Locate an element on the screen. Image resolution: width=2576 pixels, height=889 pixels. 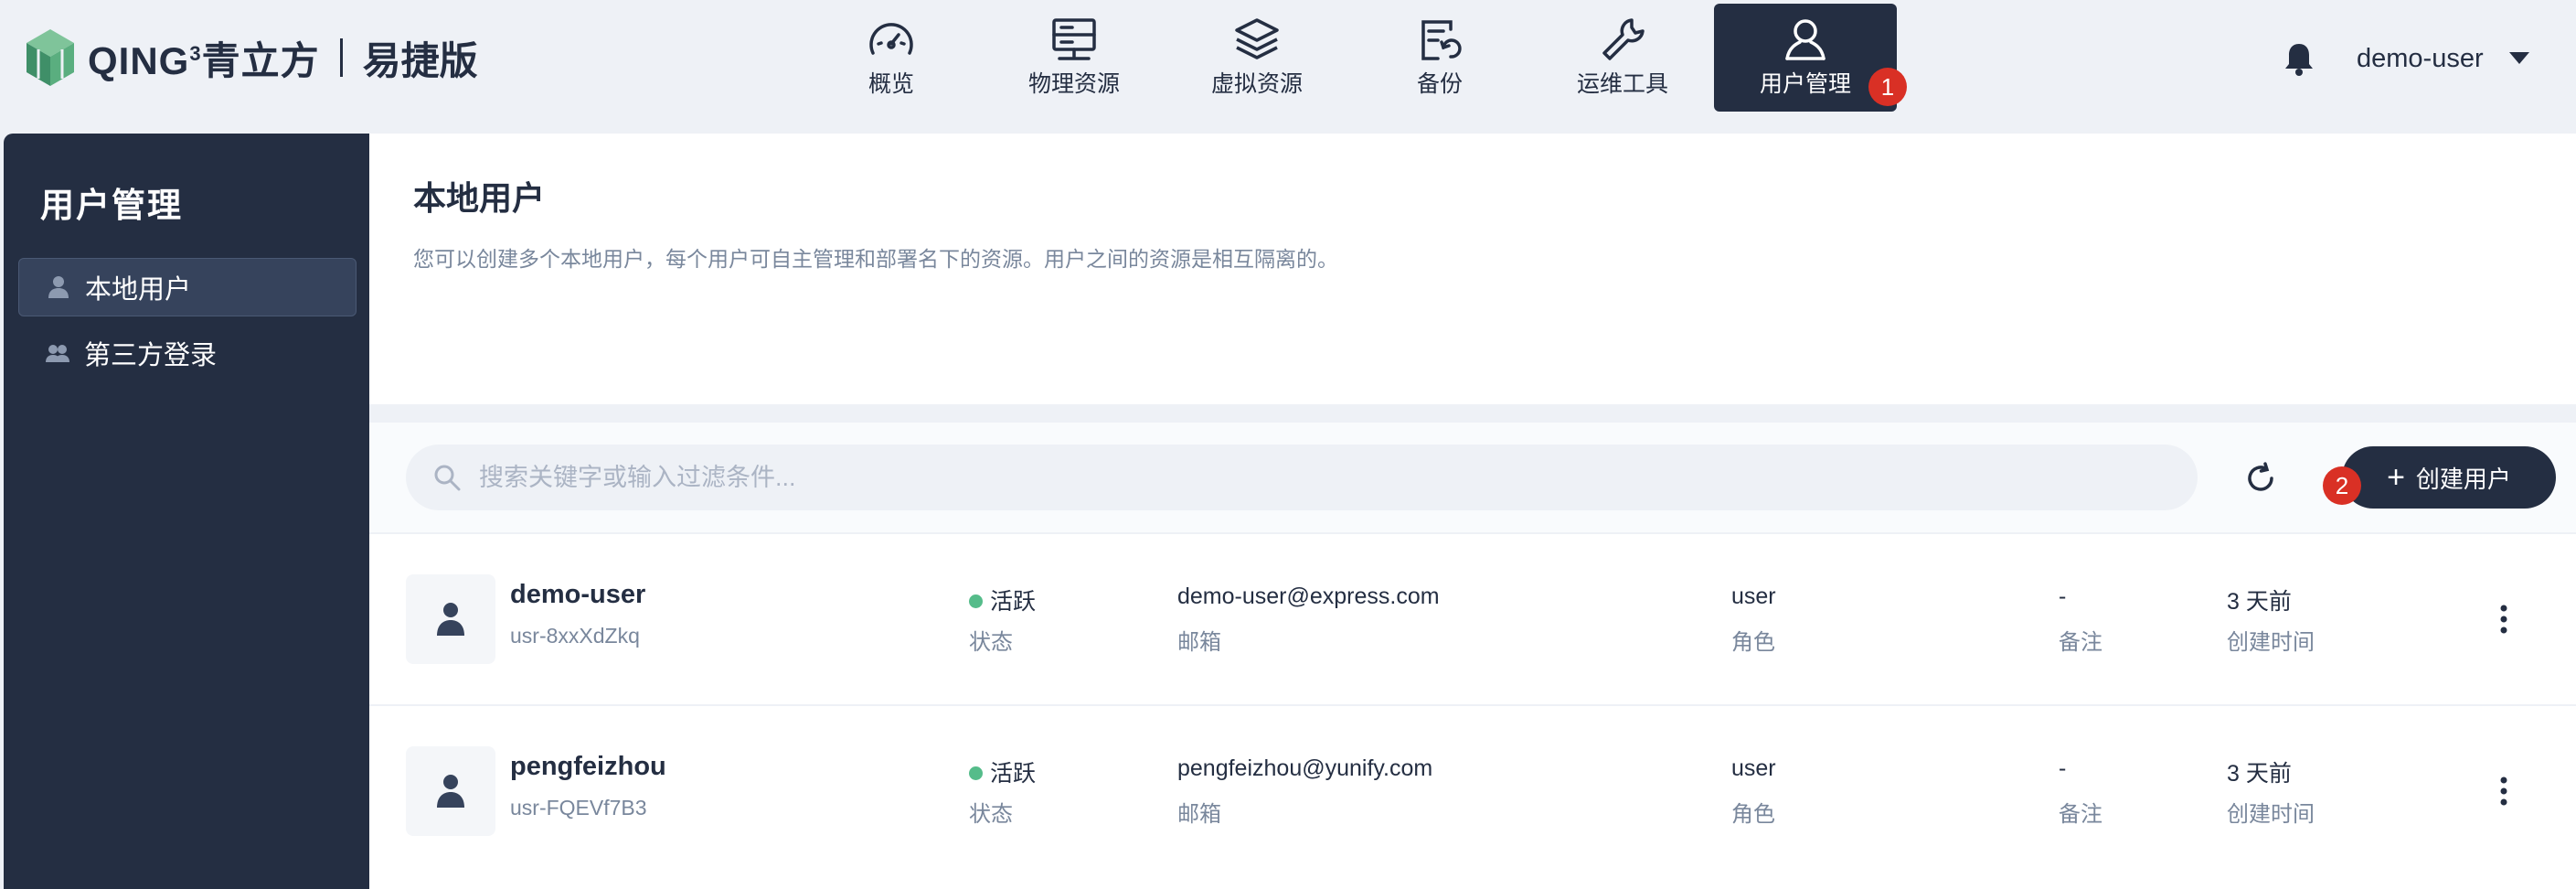
toolbar: + 创建用户 is located at coordinates (1472, 478).